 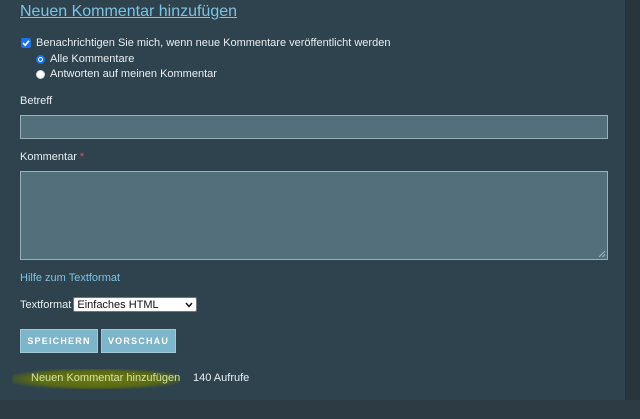 I want to click on scrollbar-track, so click(x=632, y=200).